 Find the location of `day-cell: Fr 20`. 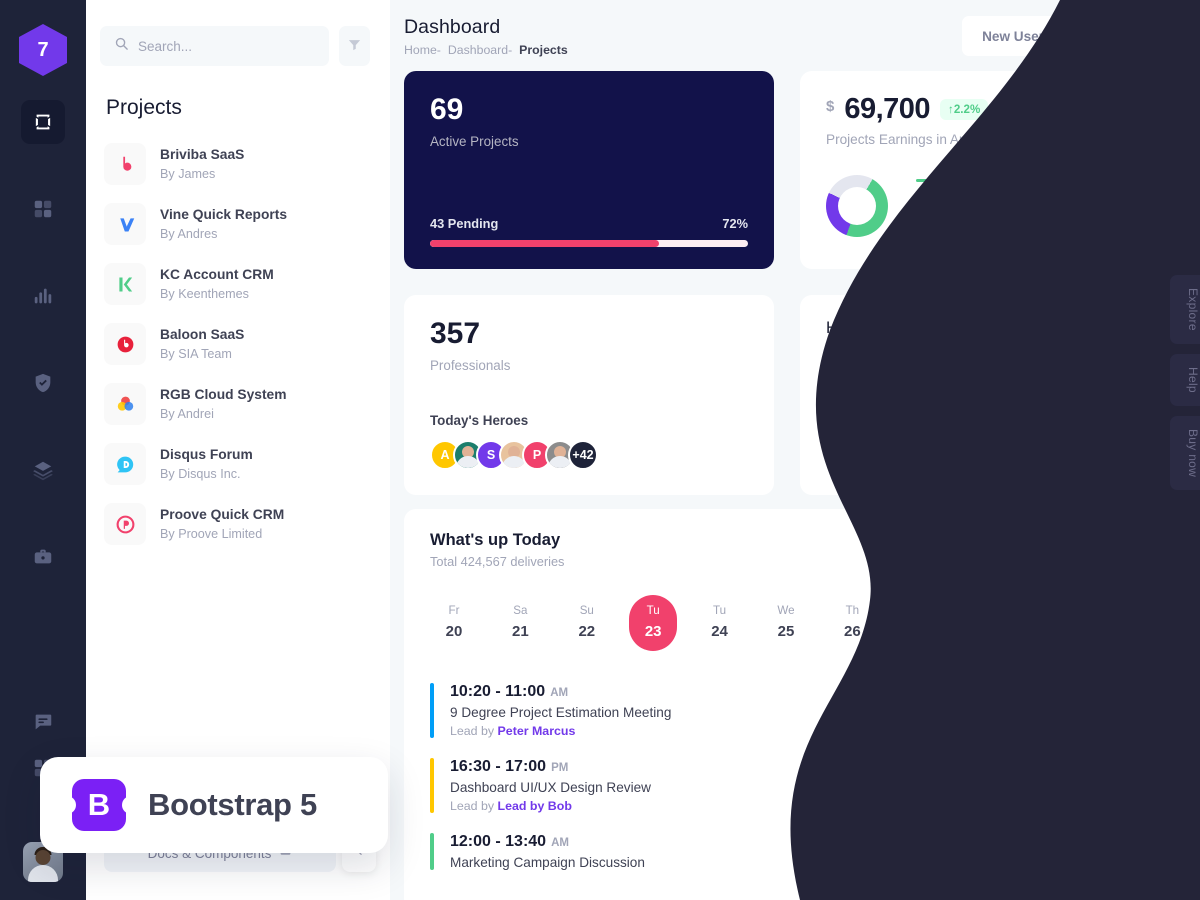

day-cell: Fr 20 is located at coordinates (454, 623).